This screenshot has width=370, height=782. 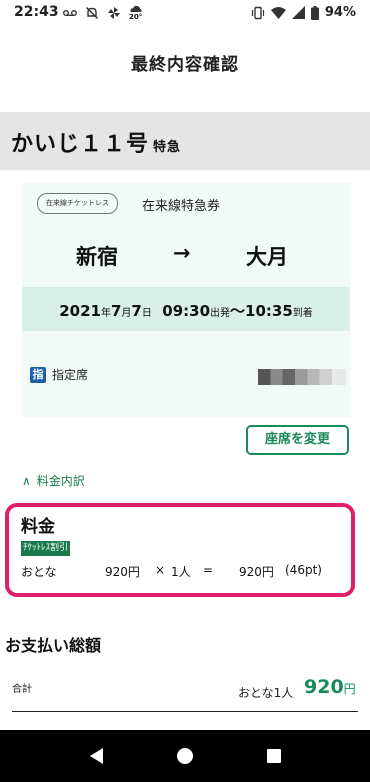 What do you see at coordinates (136, 17) in the screenshot?
I see `weather-temp: 20°` at bounding box center [136, 17].